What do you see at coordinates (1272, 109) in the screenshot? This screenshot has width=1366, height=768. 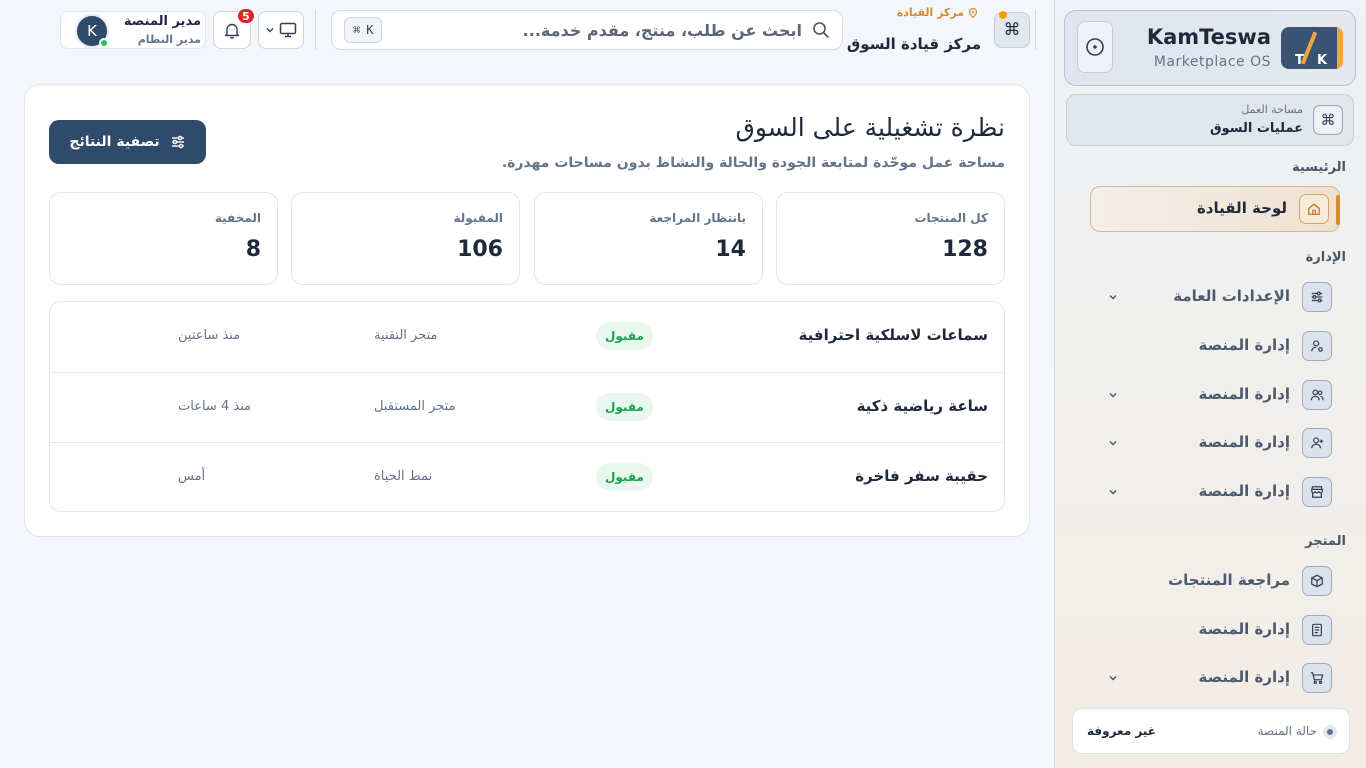 I see `workspace-label: مساحة العمل` at bounding box center [1272, 109].